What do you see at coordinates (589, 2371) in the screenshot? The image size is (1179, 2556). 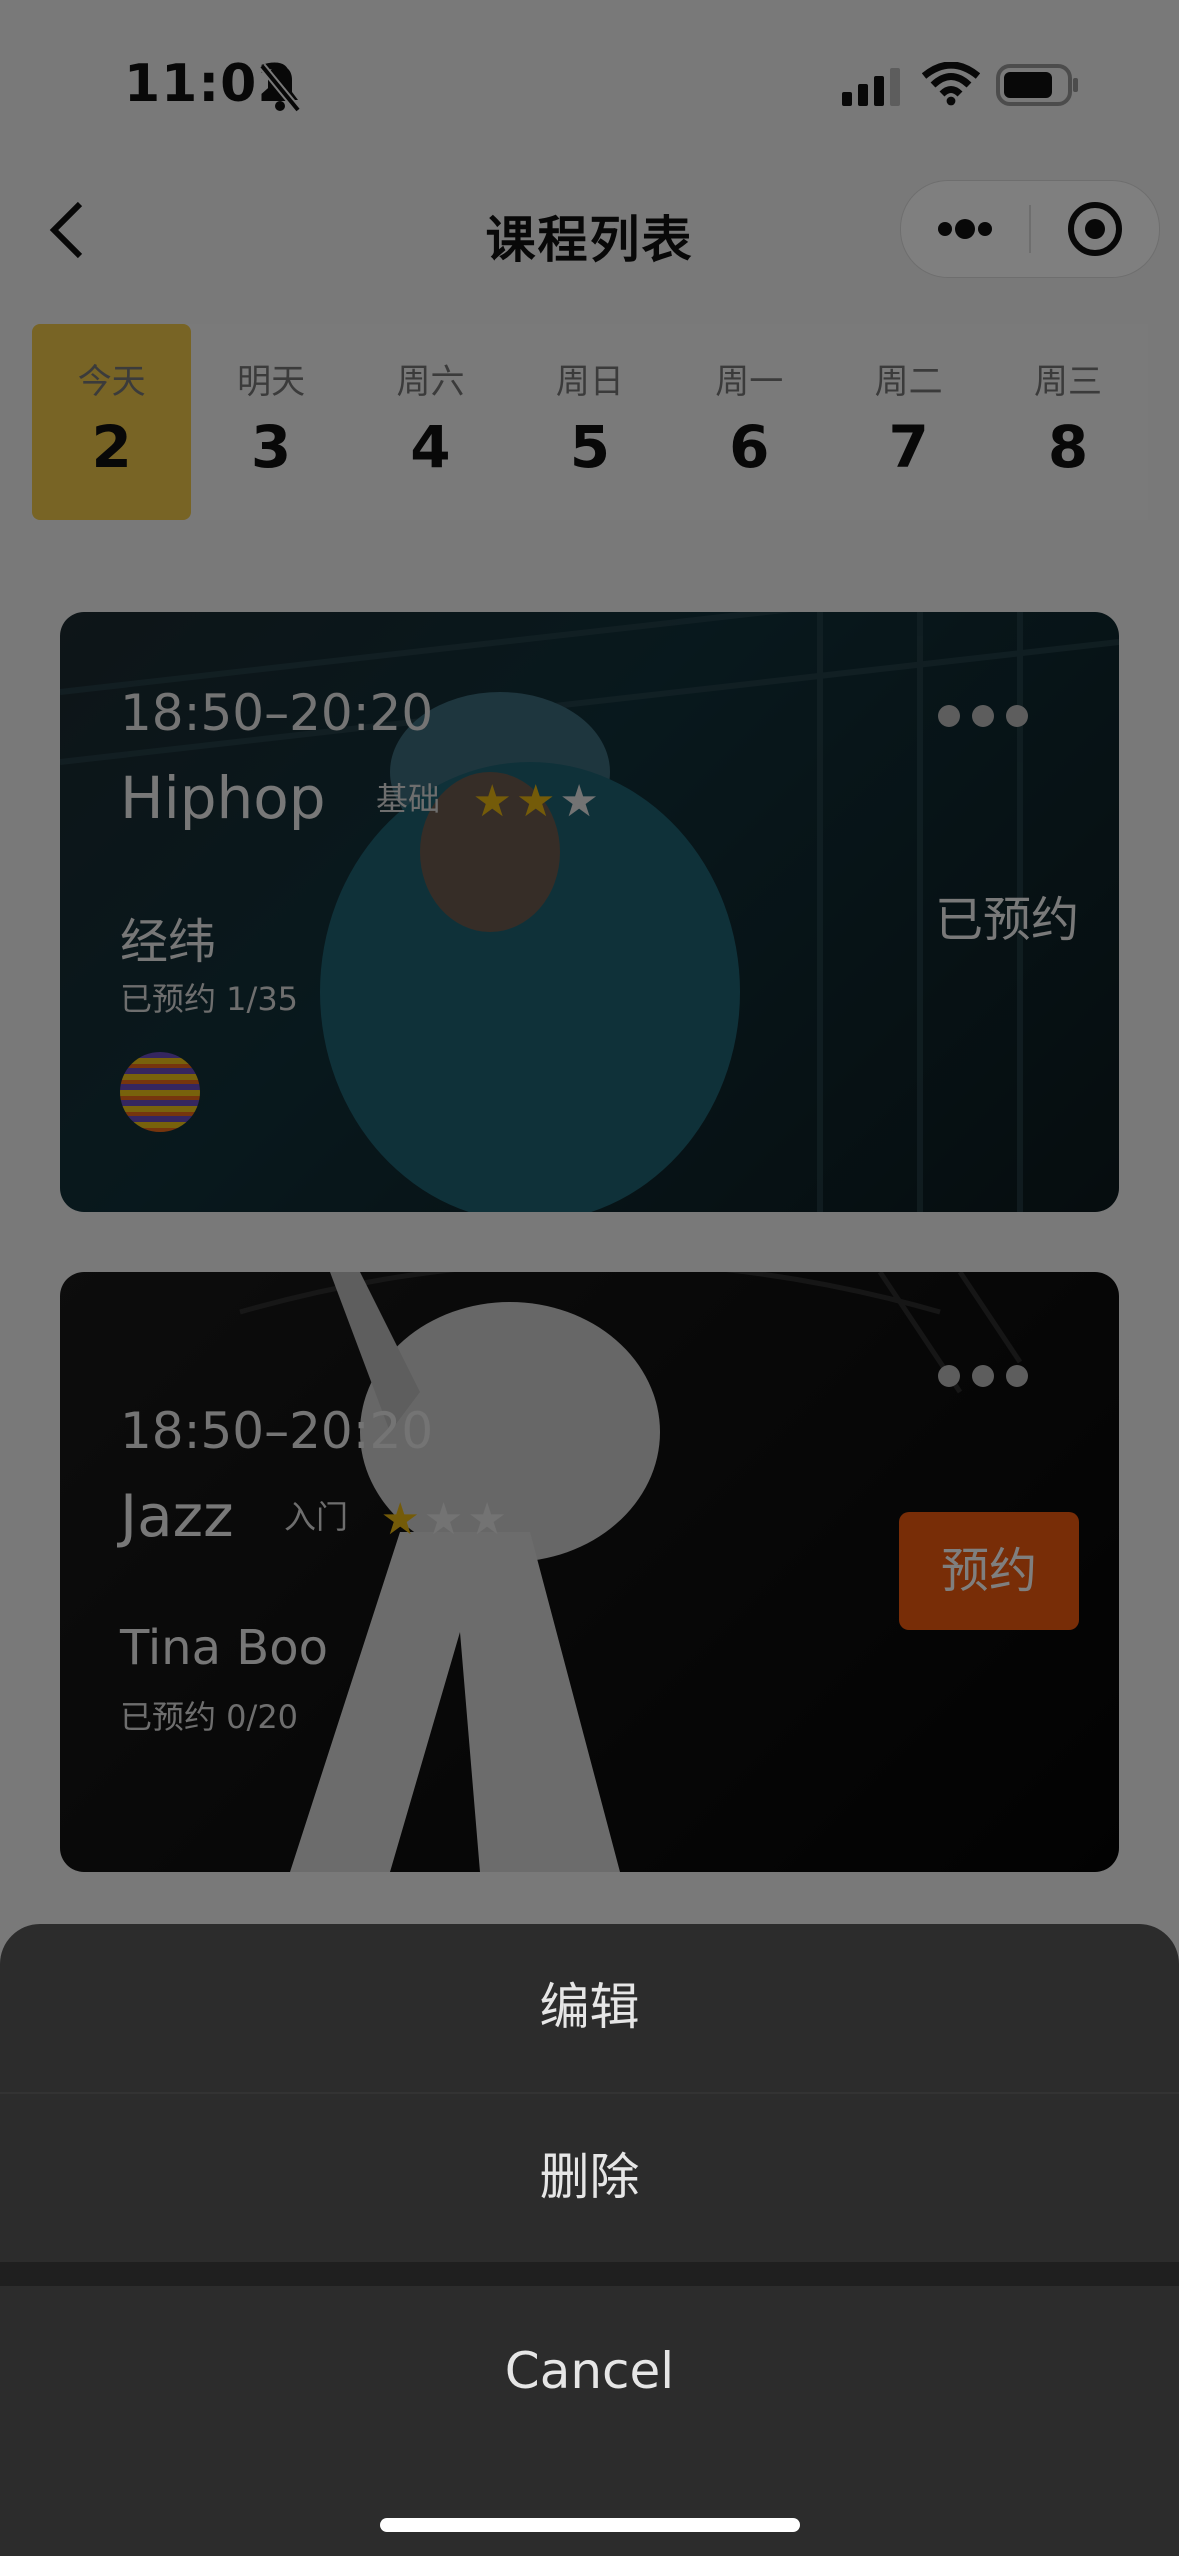 I see `cancel-button: Cancel` at bounding box center [589, 2371].